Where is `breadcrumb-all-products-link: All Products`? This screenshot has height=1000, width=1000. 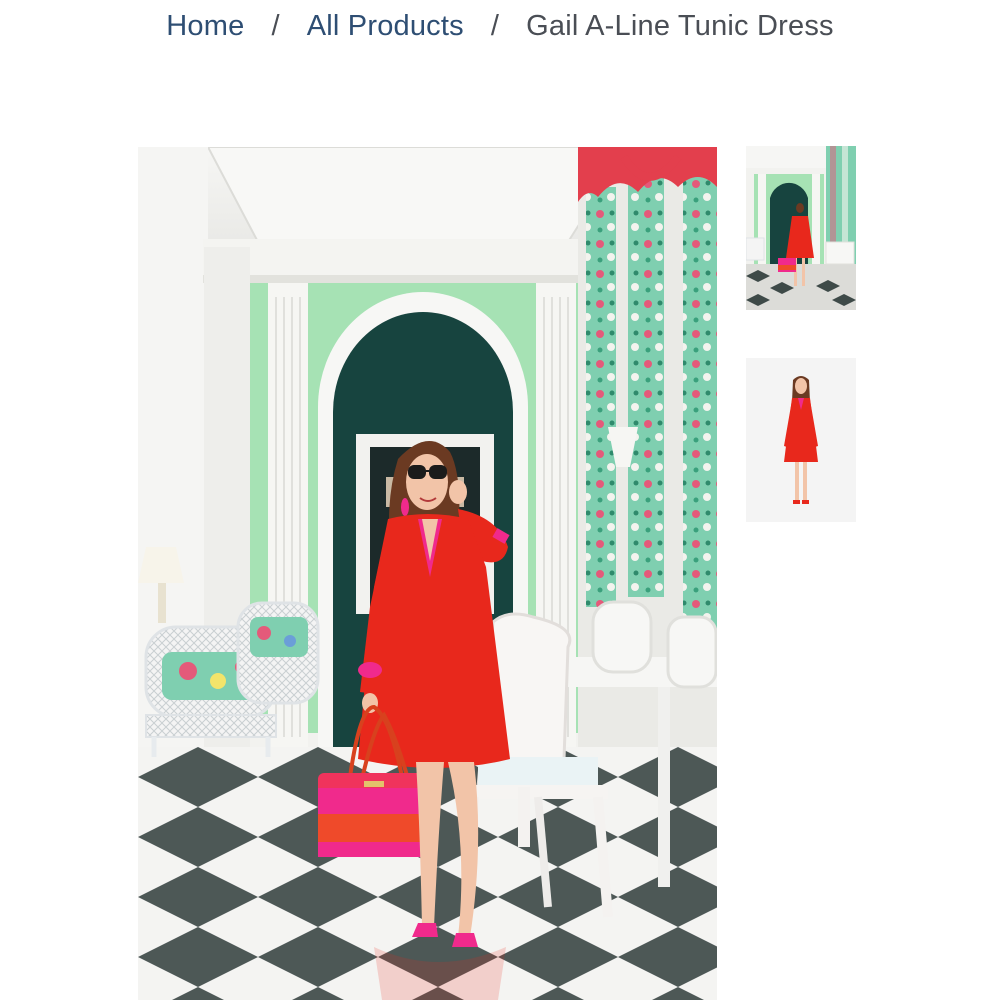 breadcrumb-all-products-link: All Products is located at coordinates (385, 26).